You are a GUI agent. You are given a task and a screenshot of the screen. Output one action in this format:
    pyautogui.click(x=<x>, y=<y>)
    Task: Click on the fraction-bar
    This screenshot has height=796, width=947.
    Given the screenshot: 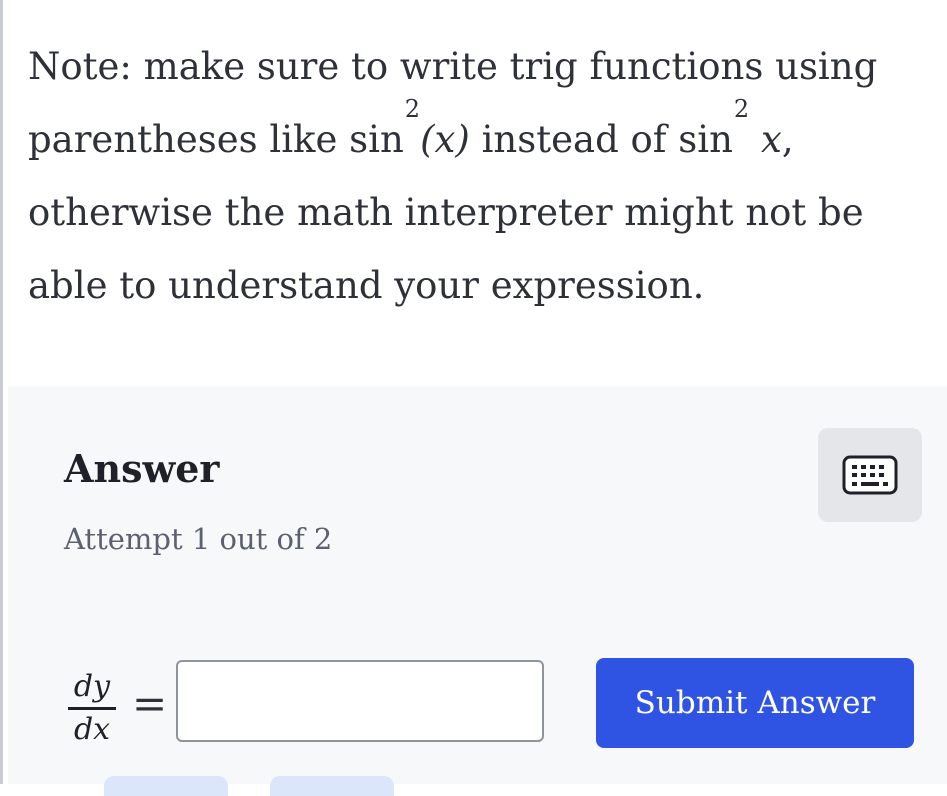 What is the action you would take?
    pyautogui.click(x=92, y=708)
    